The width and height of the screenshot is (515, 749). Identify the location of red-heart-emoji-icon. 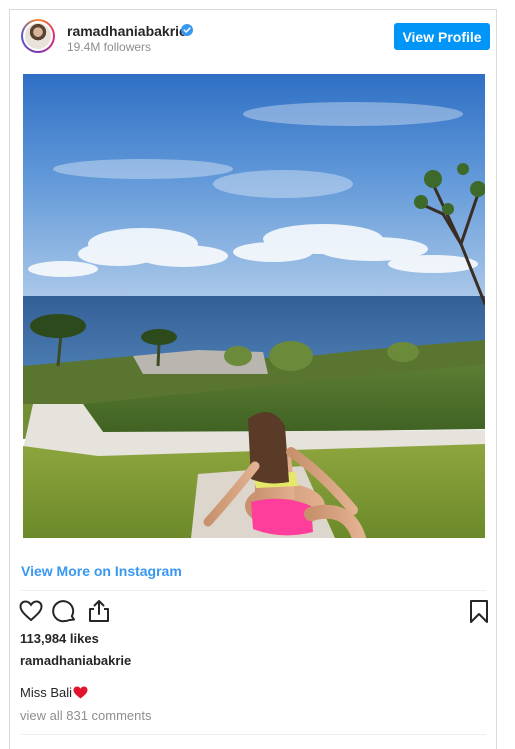
(80, 692).